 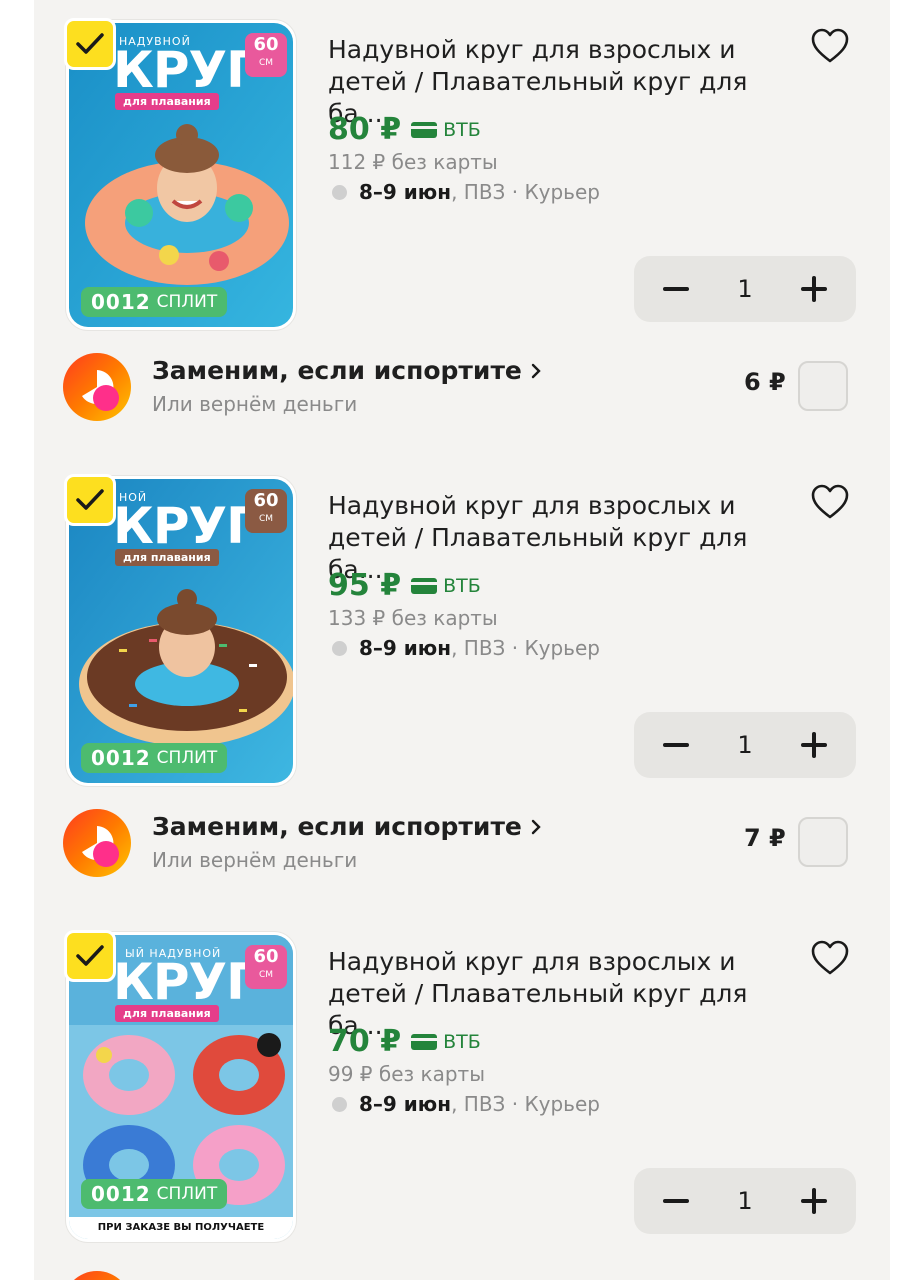 I want to click on service-price: 6 ₽, so click(x=765, y=382).